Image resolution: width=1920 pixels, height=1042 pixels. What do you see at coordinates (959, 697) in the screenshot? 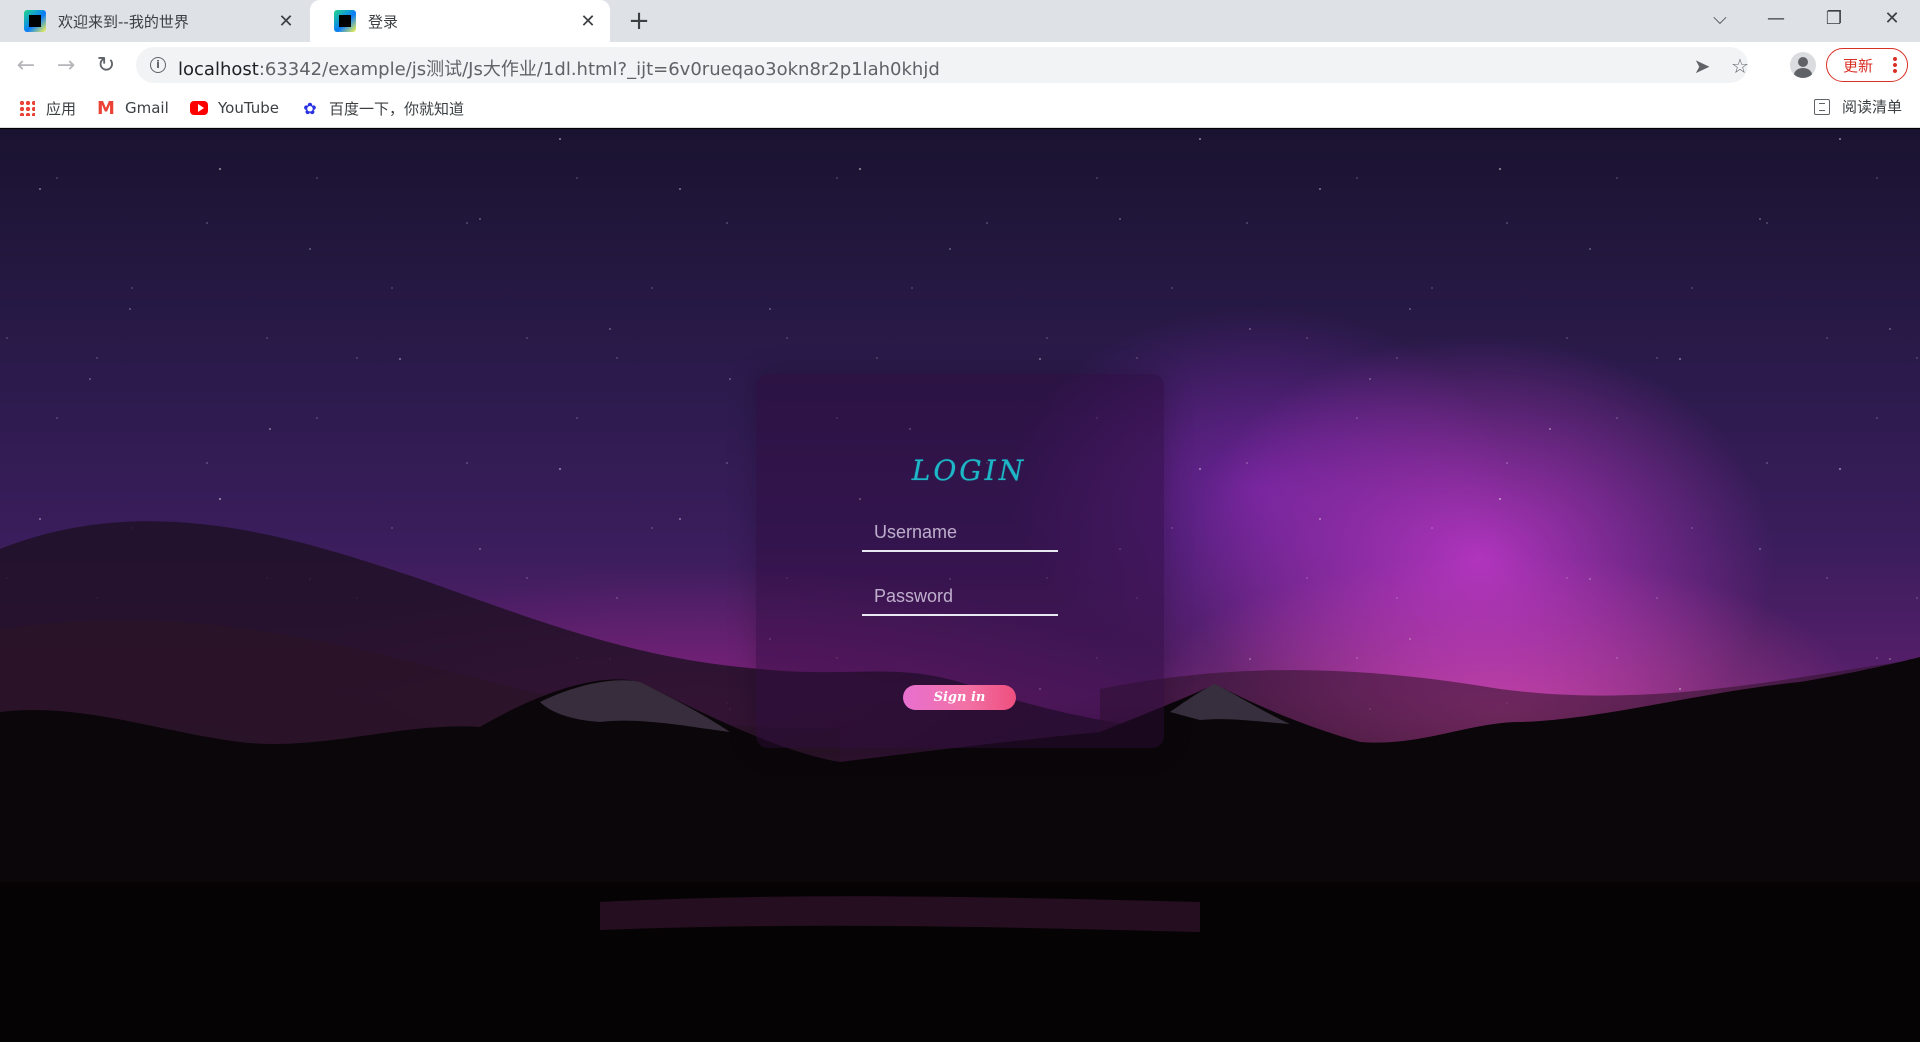
I see `sign-in-button: Sign in` at bounding box center [959, 697].